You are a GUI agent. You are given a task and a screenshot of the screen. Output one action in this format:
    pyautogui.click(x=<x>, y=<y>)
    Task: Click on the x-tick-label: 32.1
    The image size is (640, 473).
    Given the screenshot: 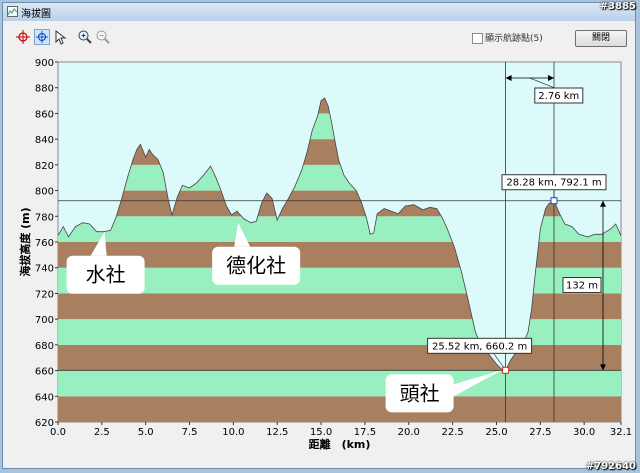 What is the action you would take?
    pyautogui.click(x=621, y=432)
    